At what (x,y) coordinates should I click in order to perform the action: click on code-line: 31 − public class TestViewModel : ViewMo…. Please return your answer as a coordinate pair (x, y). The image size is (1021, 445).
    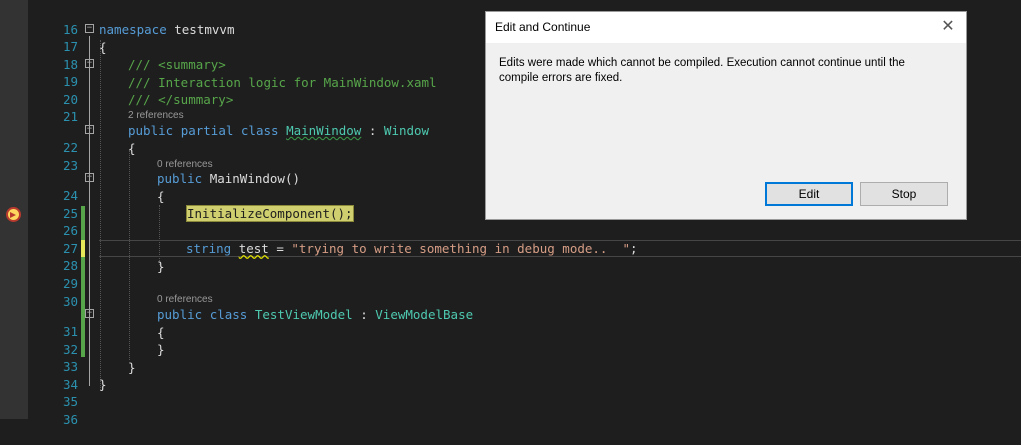
    Looking at the image, I should click on (510, 322).